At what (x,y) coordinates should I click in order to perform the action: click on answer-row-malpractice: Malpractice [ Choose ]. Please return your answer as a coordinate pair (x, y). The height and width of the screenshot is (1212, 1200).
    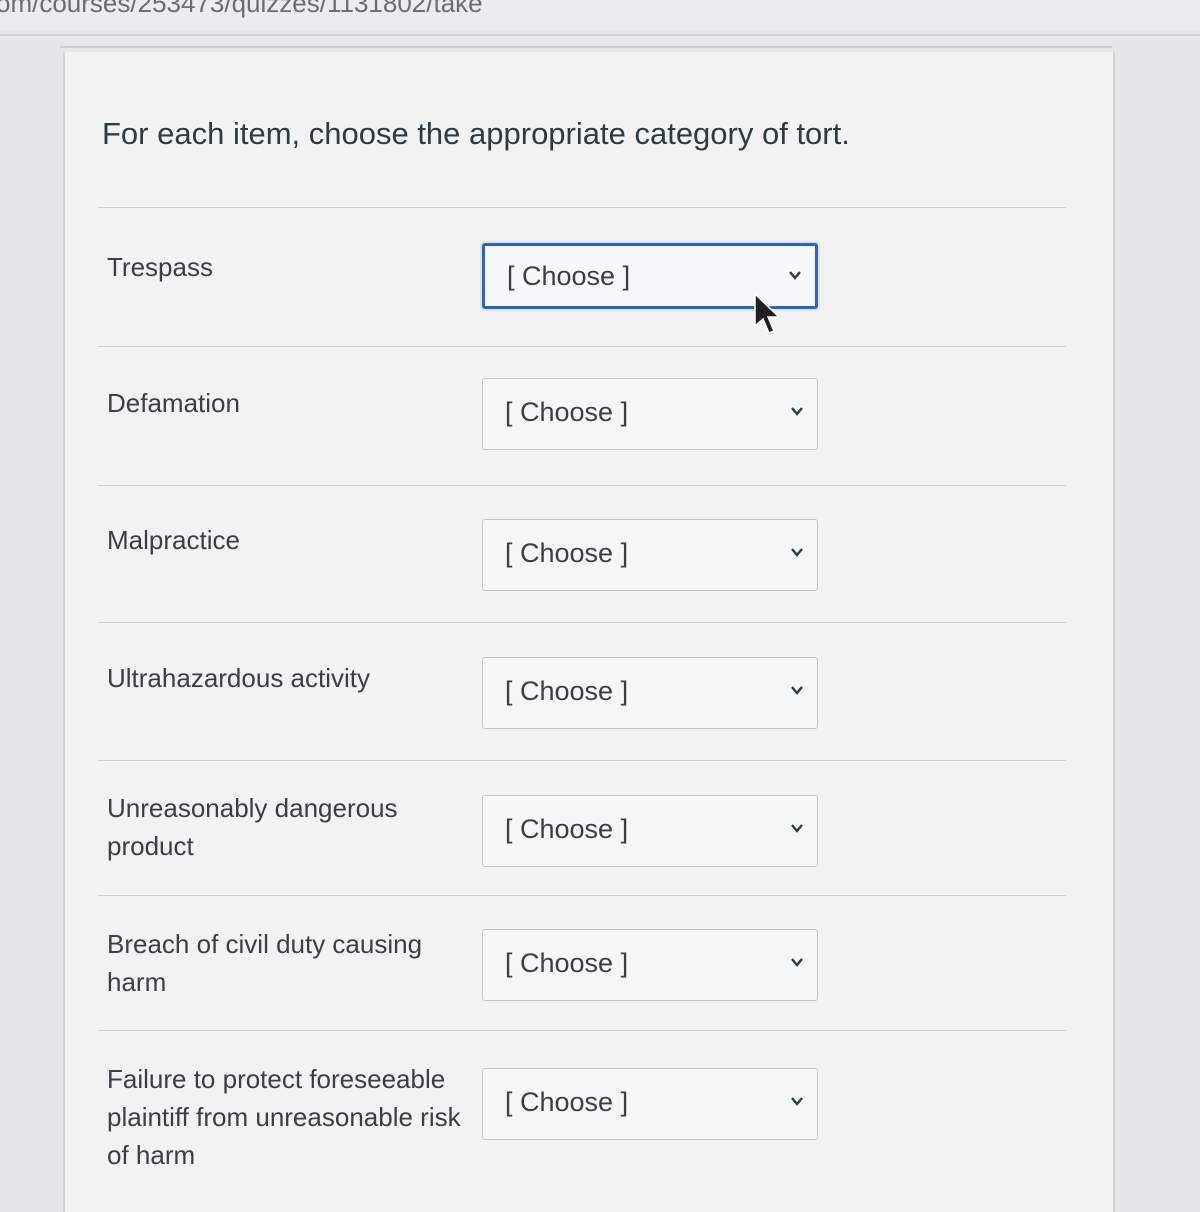
    Looking at the image, I should click on (582, 570).